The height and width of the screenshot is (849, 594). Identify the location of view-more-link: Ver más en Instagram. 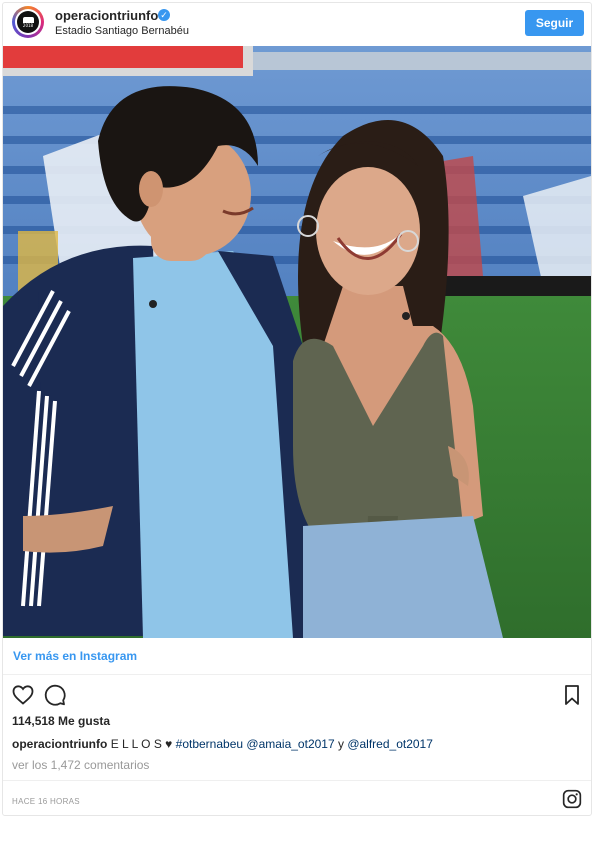
(75, 656).